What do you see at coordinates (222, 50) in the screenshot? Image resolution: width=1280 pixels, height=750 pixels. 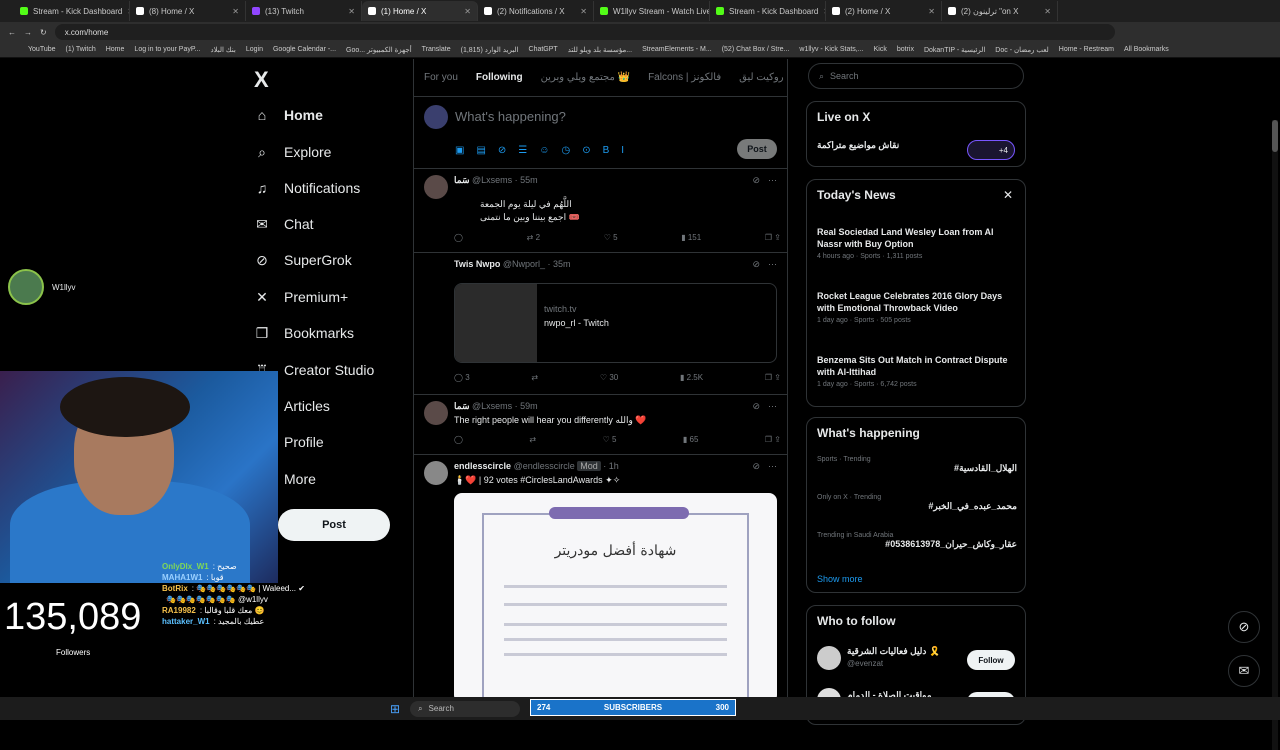 I see `bookmark-item: بنك البلاد` at bounding box center [222, 50].